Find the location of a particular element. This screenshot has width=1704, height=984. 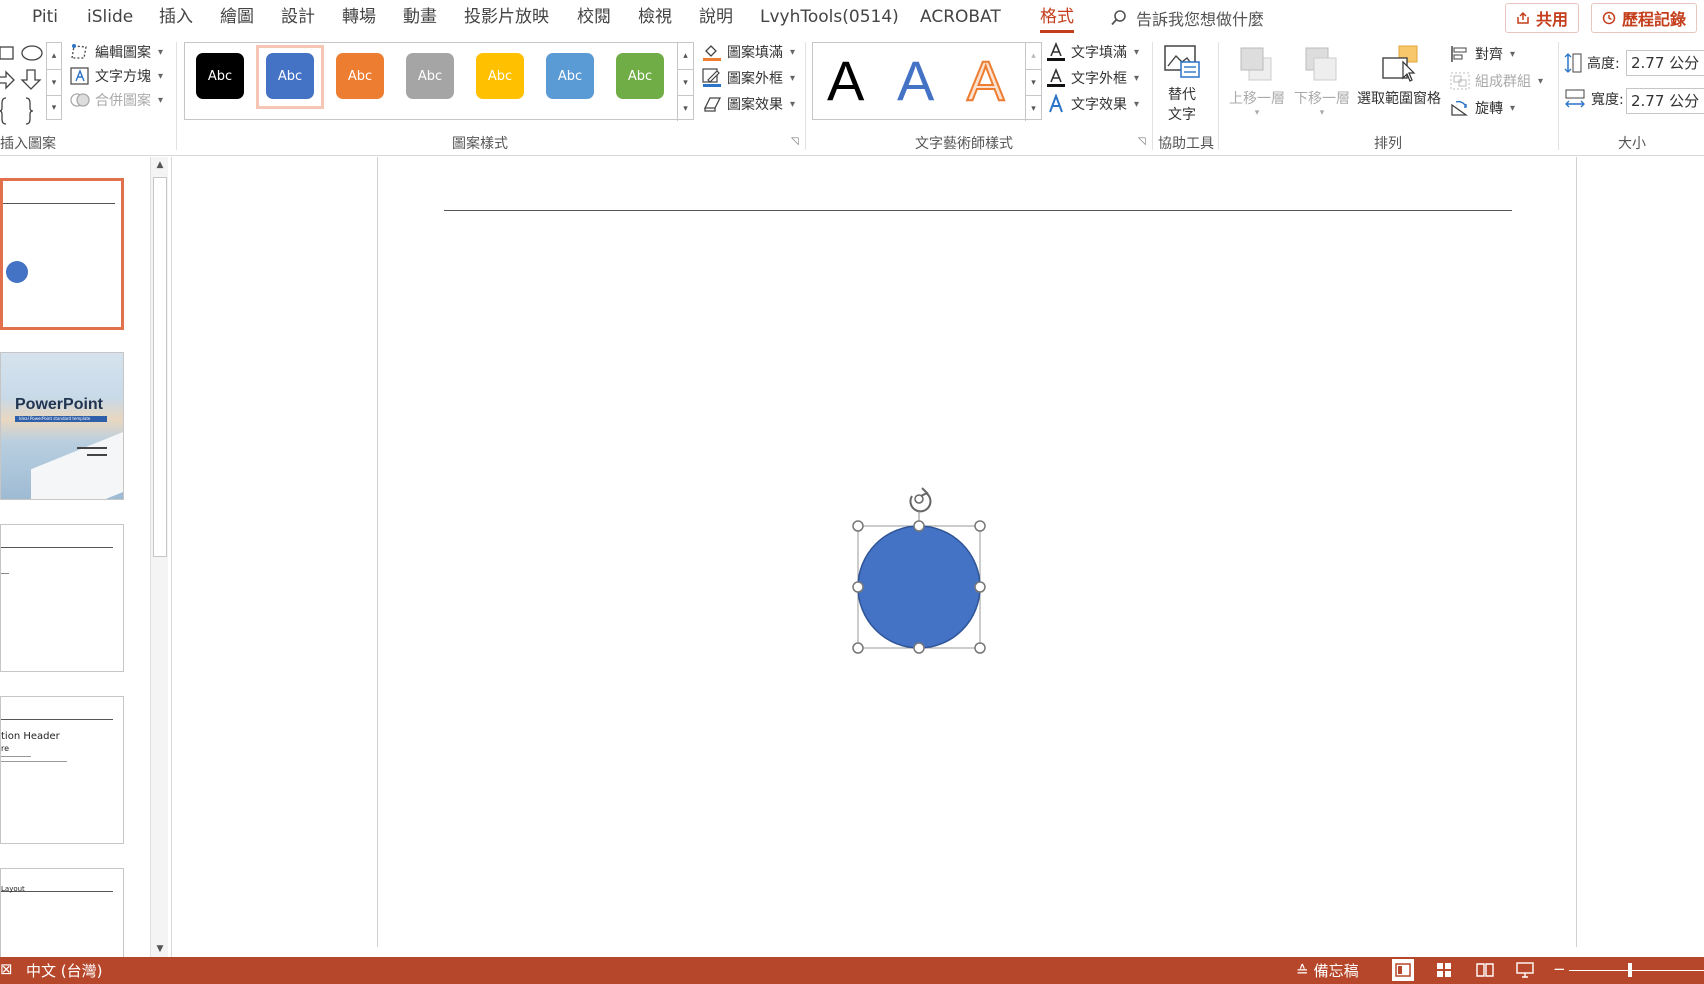

rotate-button: 旋轉 is located at coordinates (1482, 108).